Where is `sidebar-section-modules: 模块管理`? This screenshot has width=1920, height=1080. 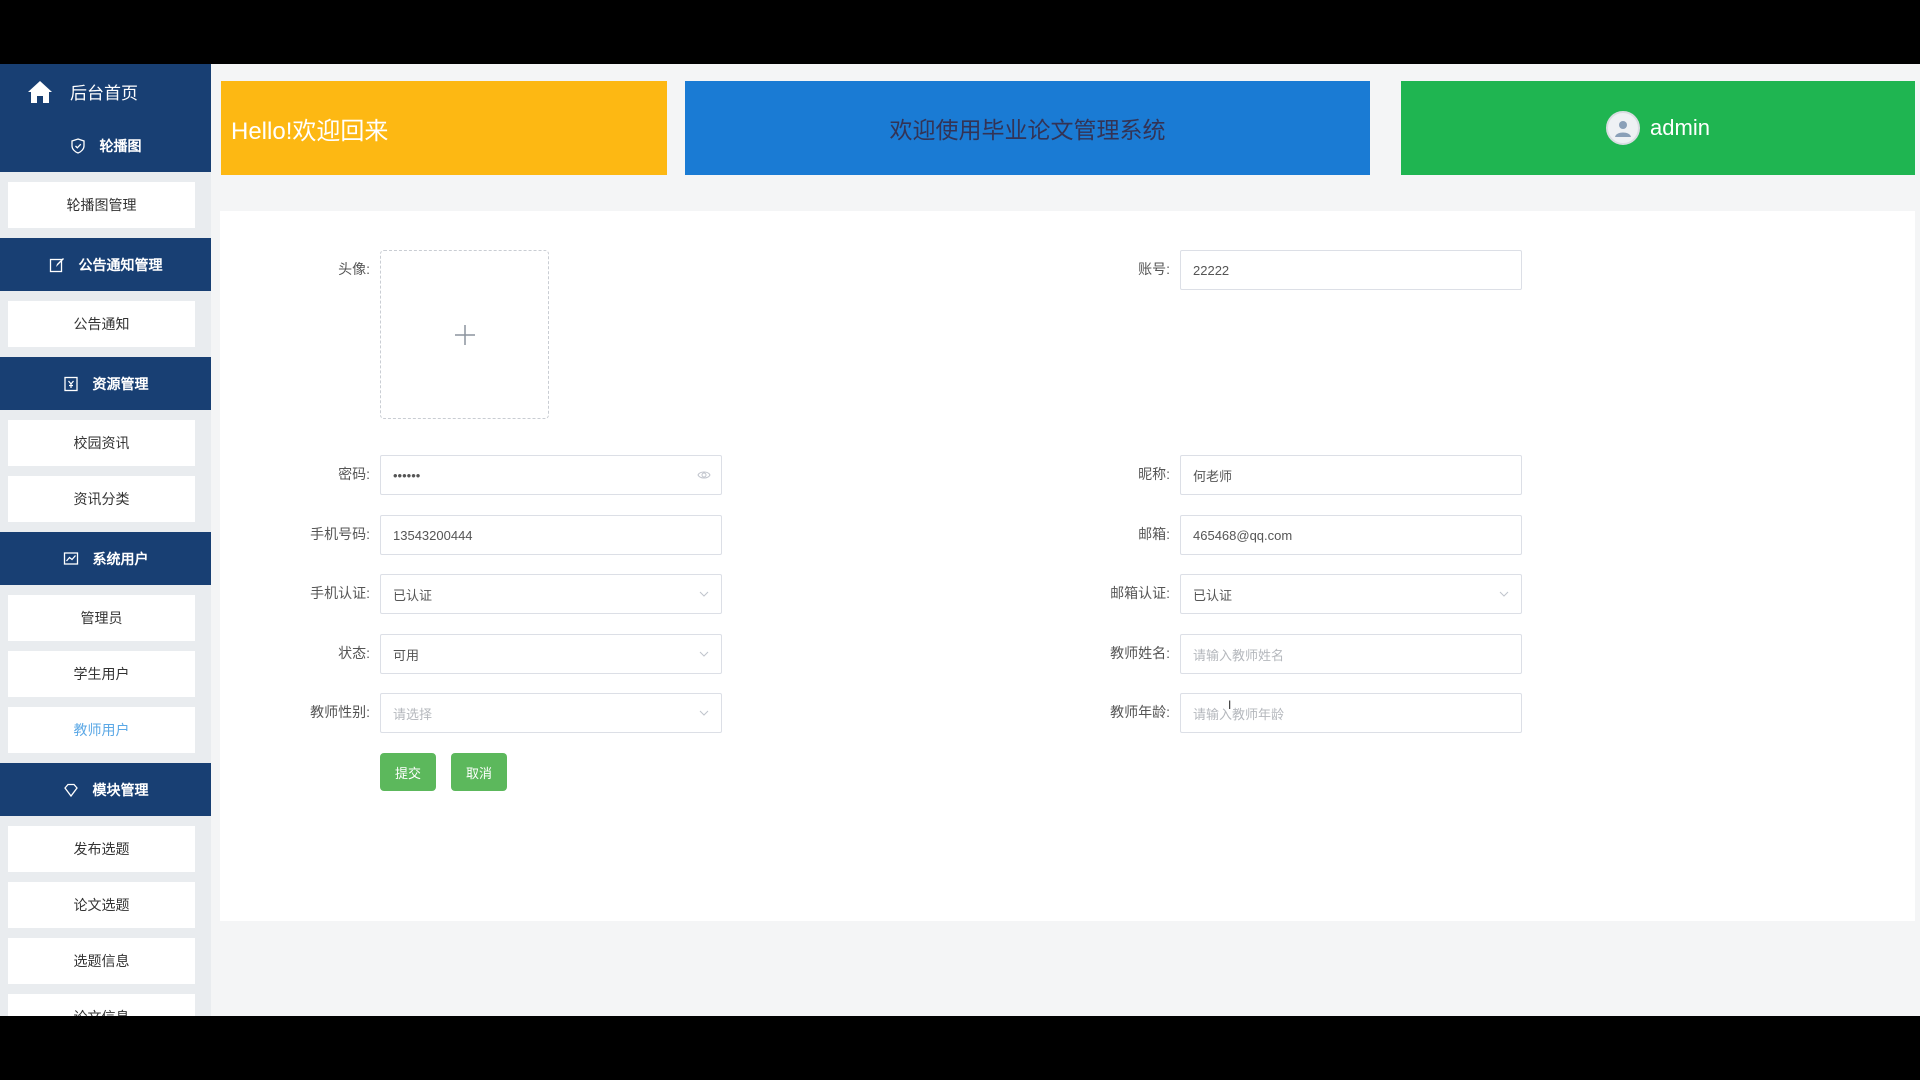 sidebar-section-modules: 模块管理 is located at coordinates (105, 789).